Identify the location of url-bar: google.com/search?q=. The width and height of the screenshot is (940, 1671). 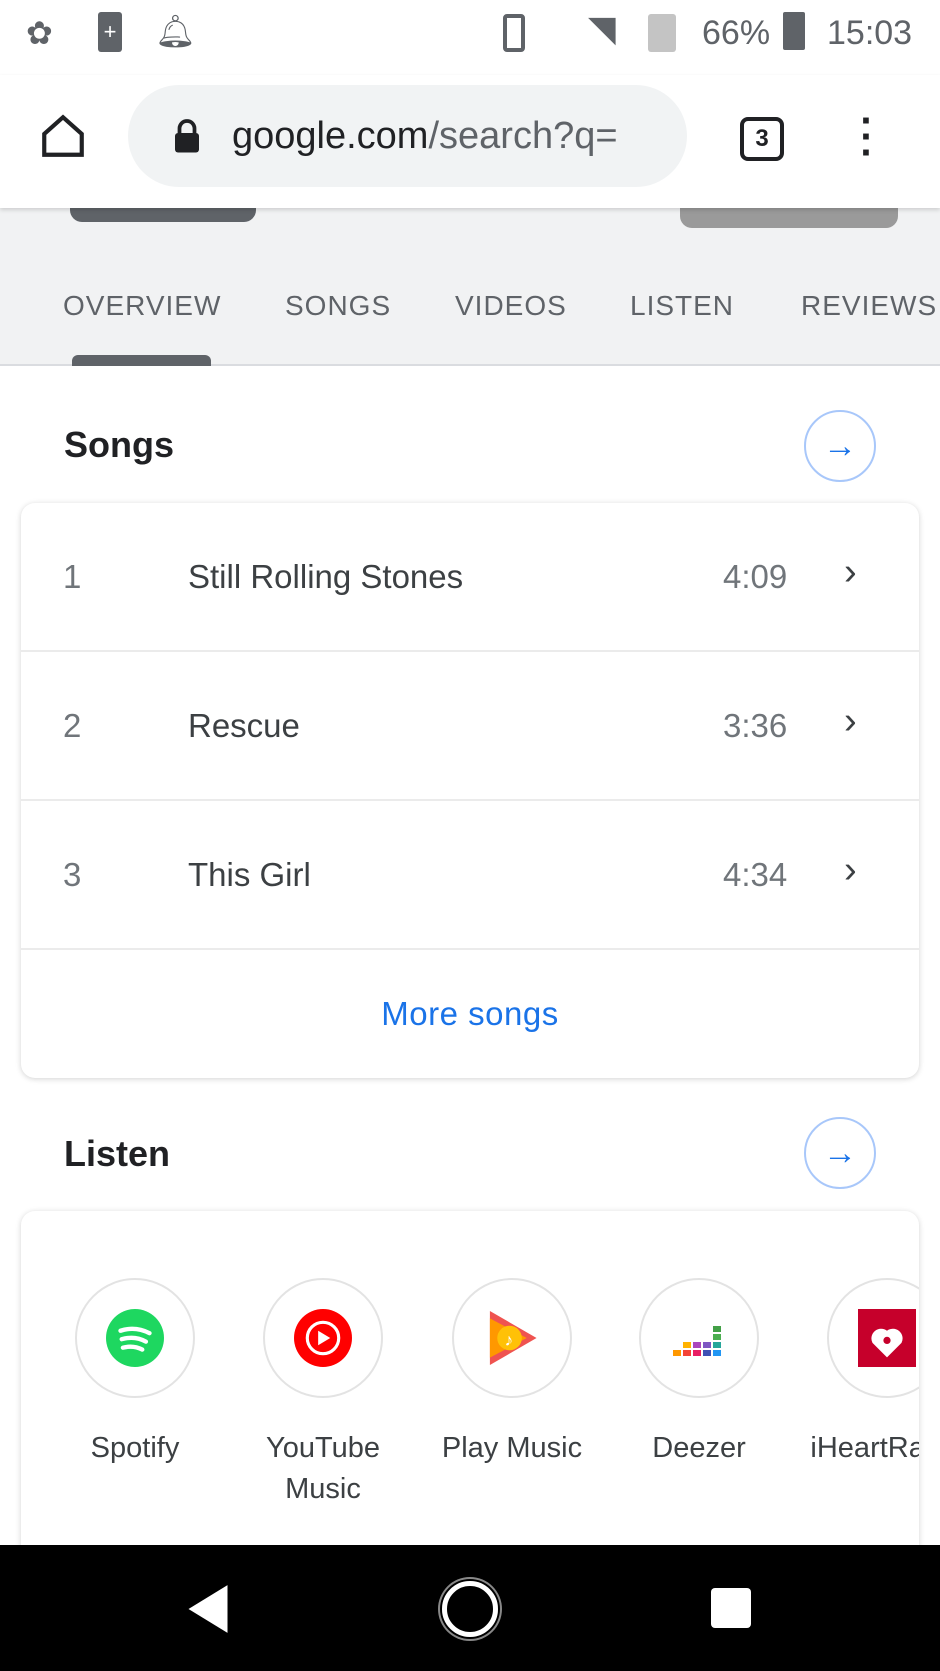
(407, 136).